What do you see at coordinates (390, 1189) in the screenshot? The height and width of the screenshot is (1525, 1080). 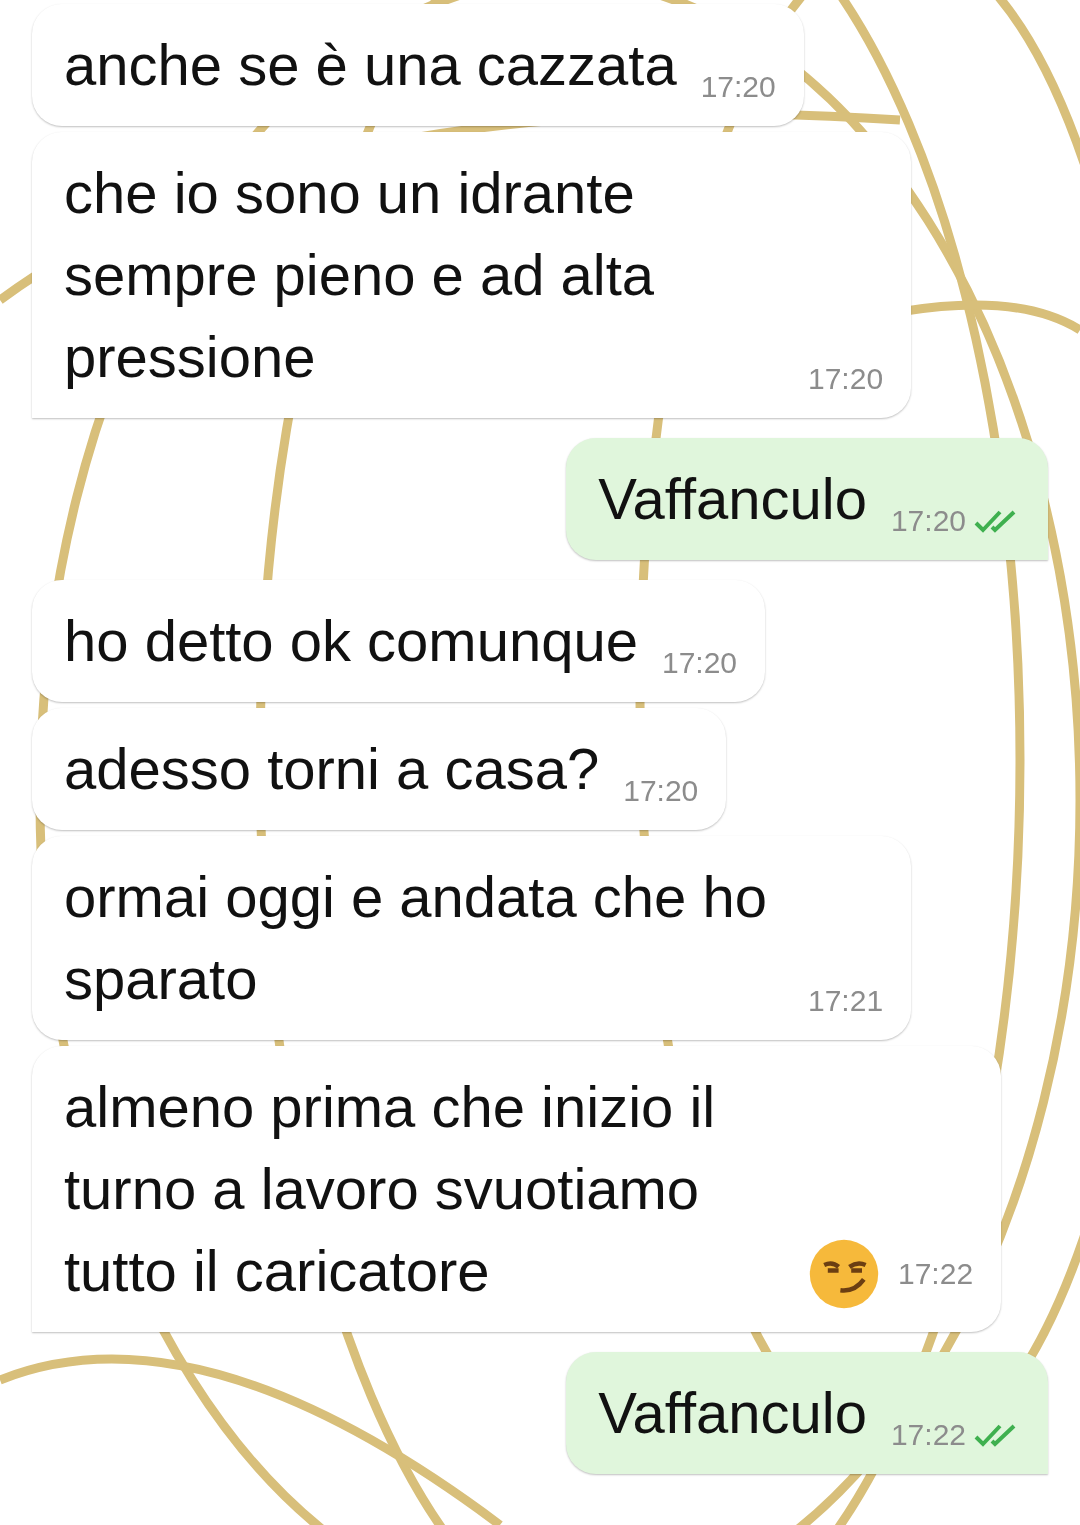 I see `message-text: almeno prima che inizio il turno a lavoro svuotiamo tutto il caricatore` at bounding box center [390, 1189].